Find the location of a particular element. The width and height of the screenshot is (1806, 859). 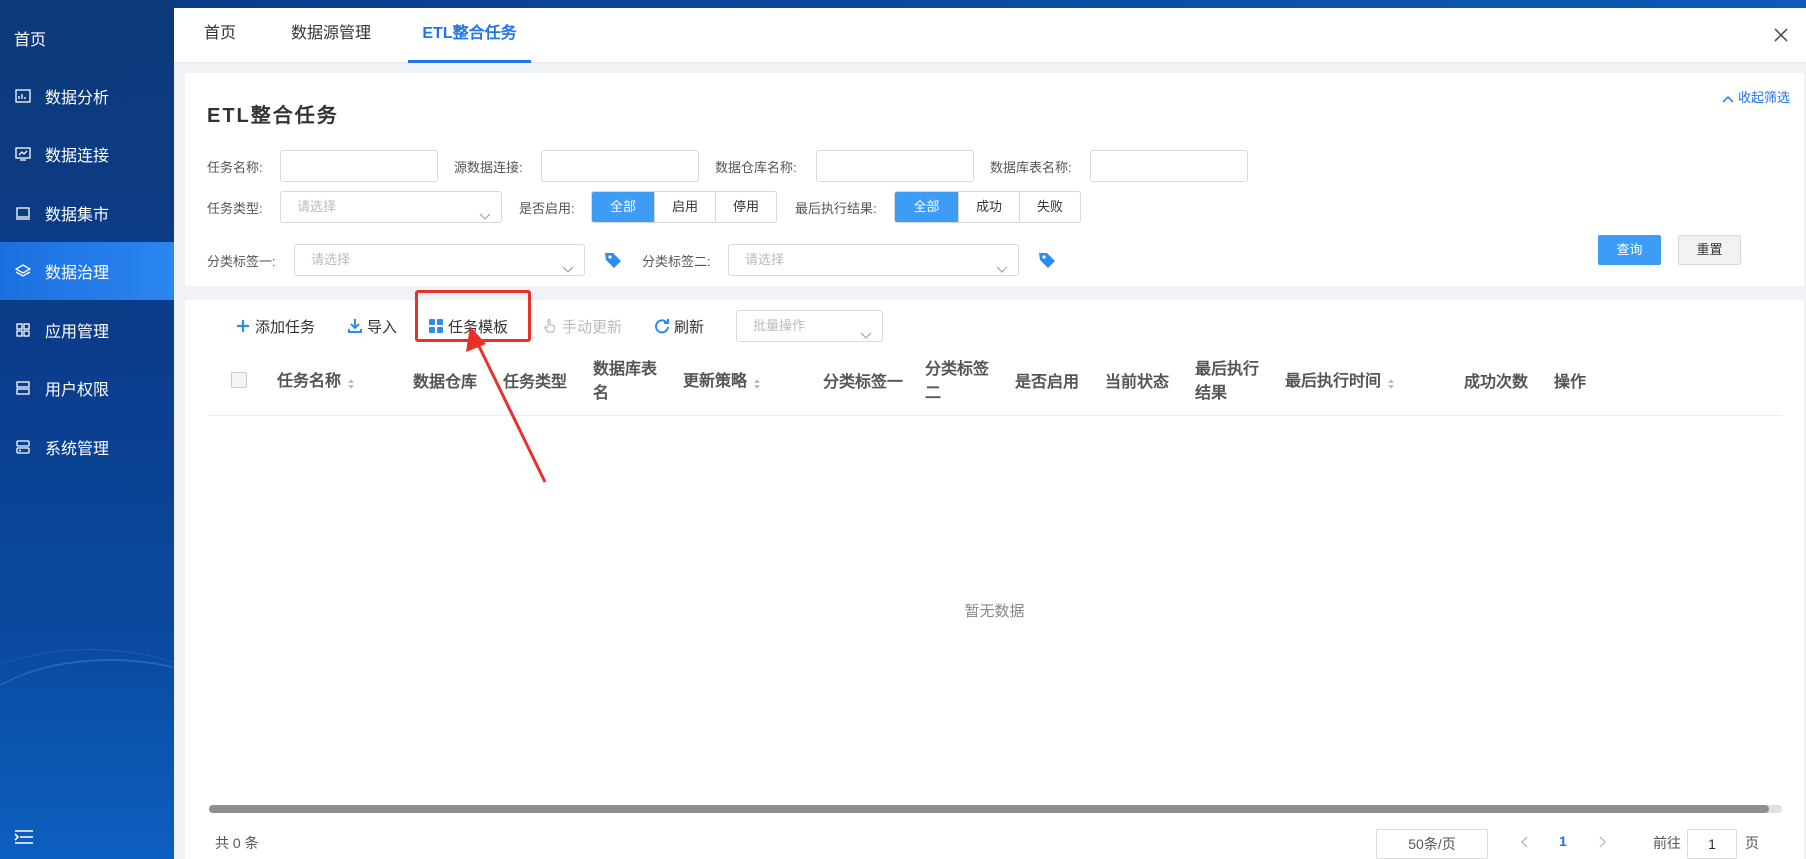

column-header-update-strategy: 更新策略 is located at coordinates (722, 382).